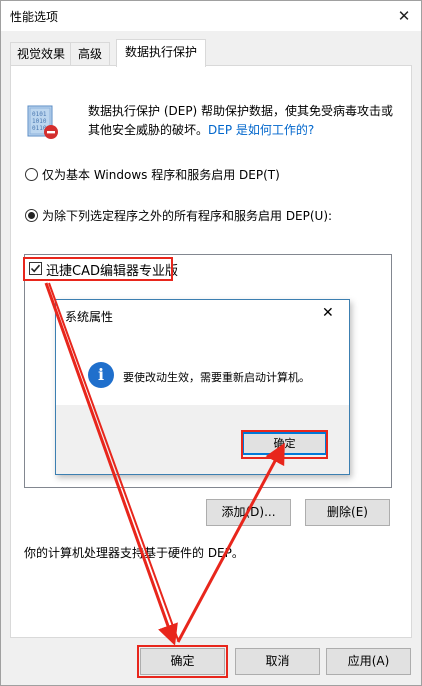 This screenshot has width=422, height=686. Describe the element at coordinates (98, 269) in the screenshot. I see `highlight-box-program` at that location.